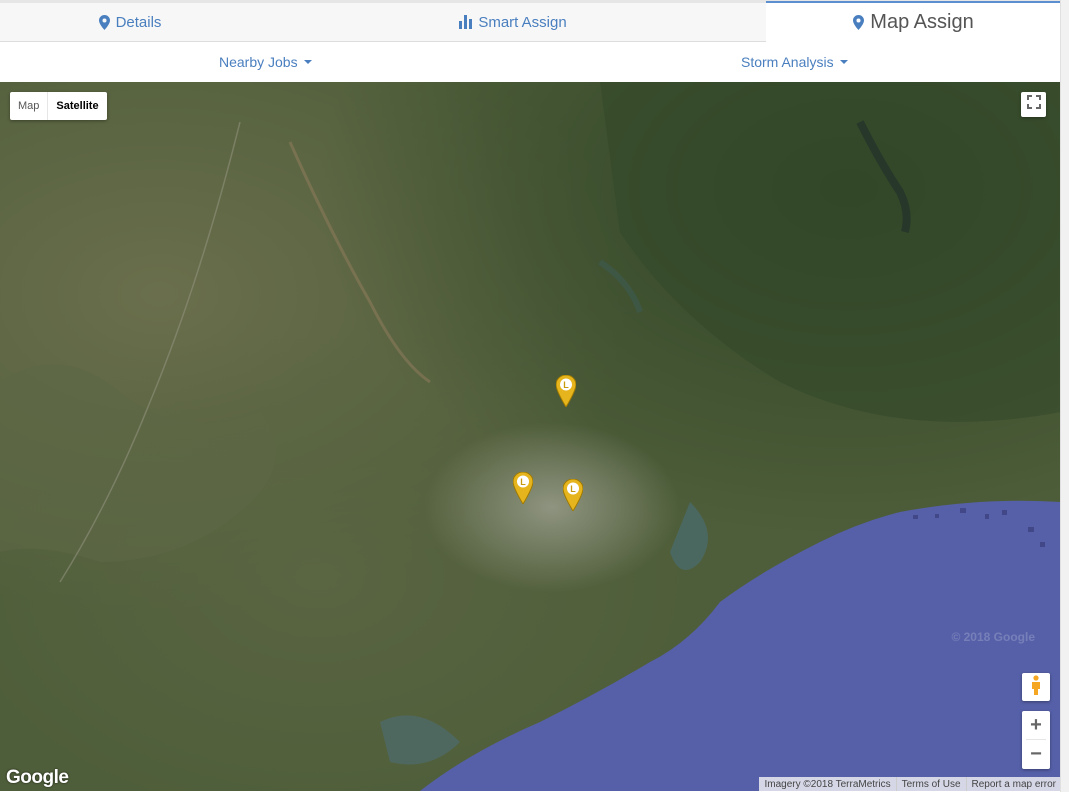 The image size is (1069, 792). I want to click on map-type-map-button: Map, so click(28, 106).